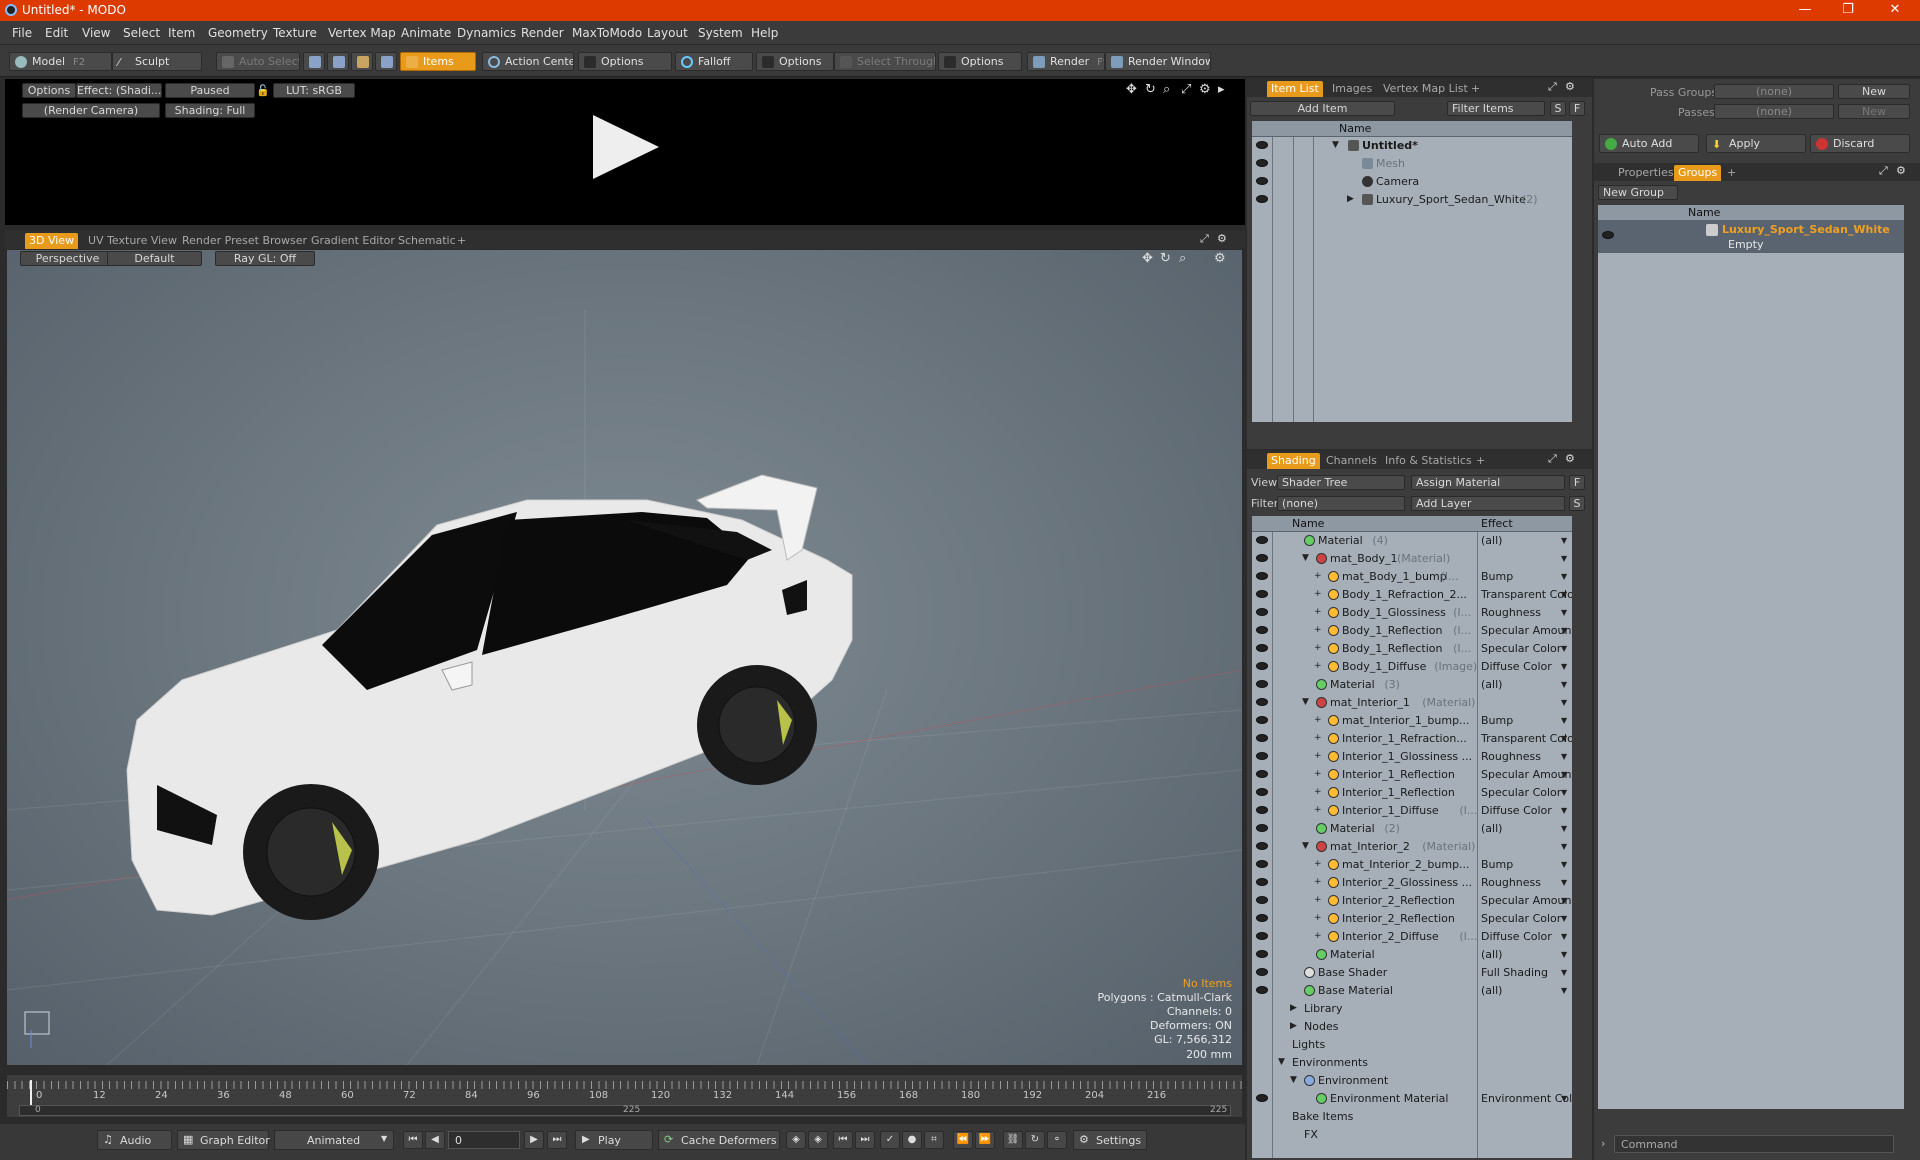  I want to click on shader-row: + Interior_1_Reflection Specular Color ▼, so click(1412, 793).